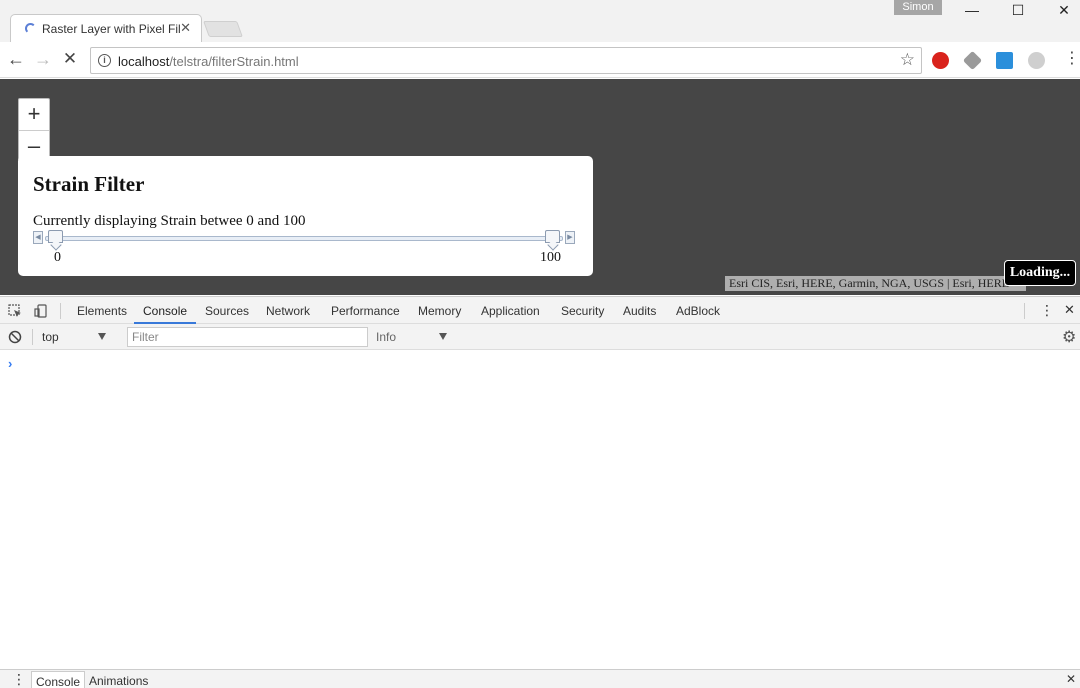 The width and height of the screenshot is (1080, 688). What do you see at coordinates (38, 237) in the screenshot?
I see `slider-decrement-icon: ◀` at bounding box center [38, 237].